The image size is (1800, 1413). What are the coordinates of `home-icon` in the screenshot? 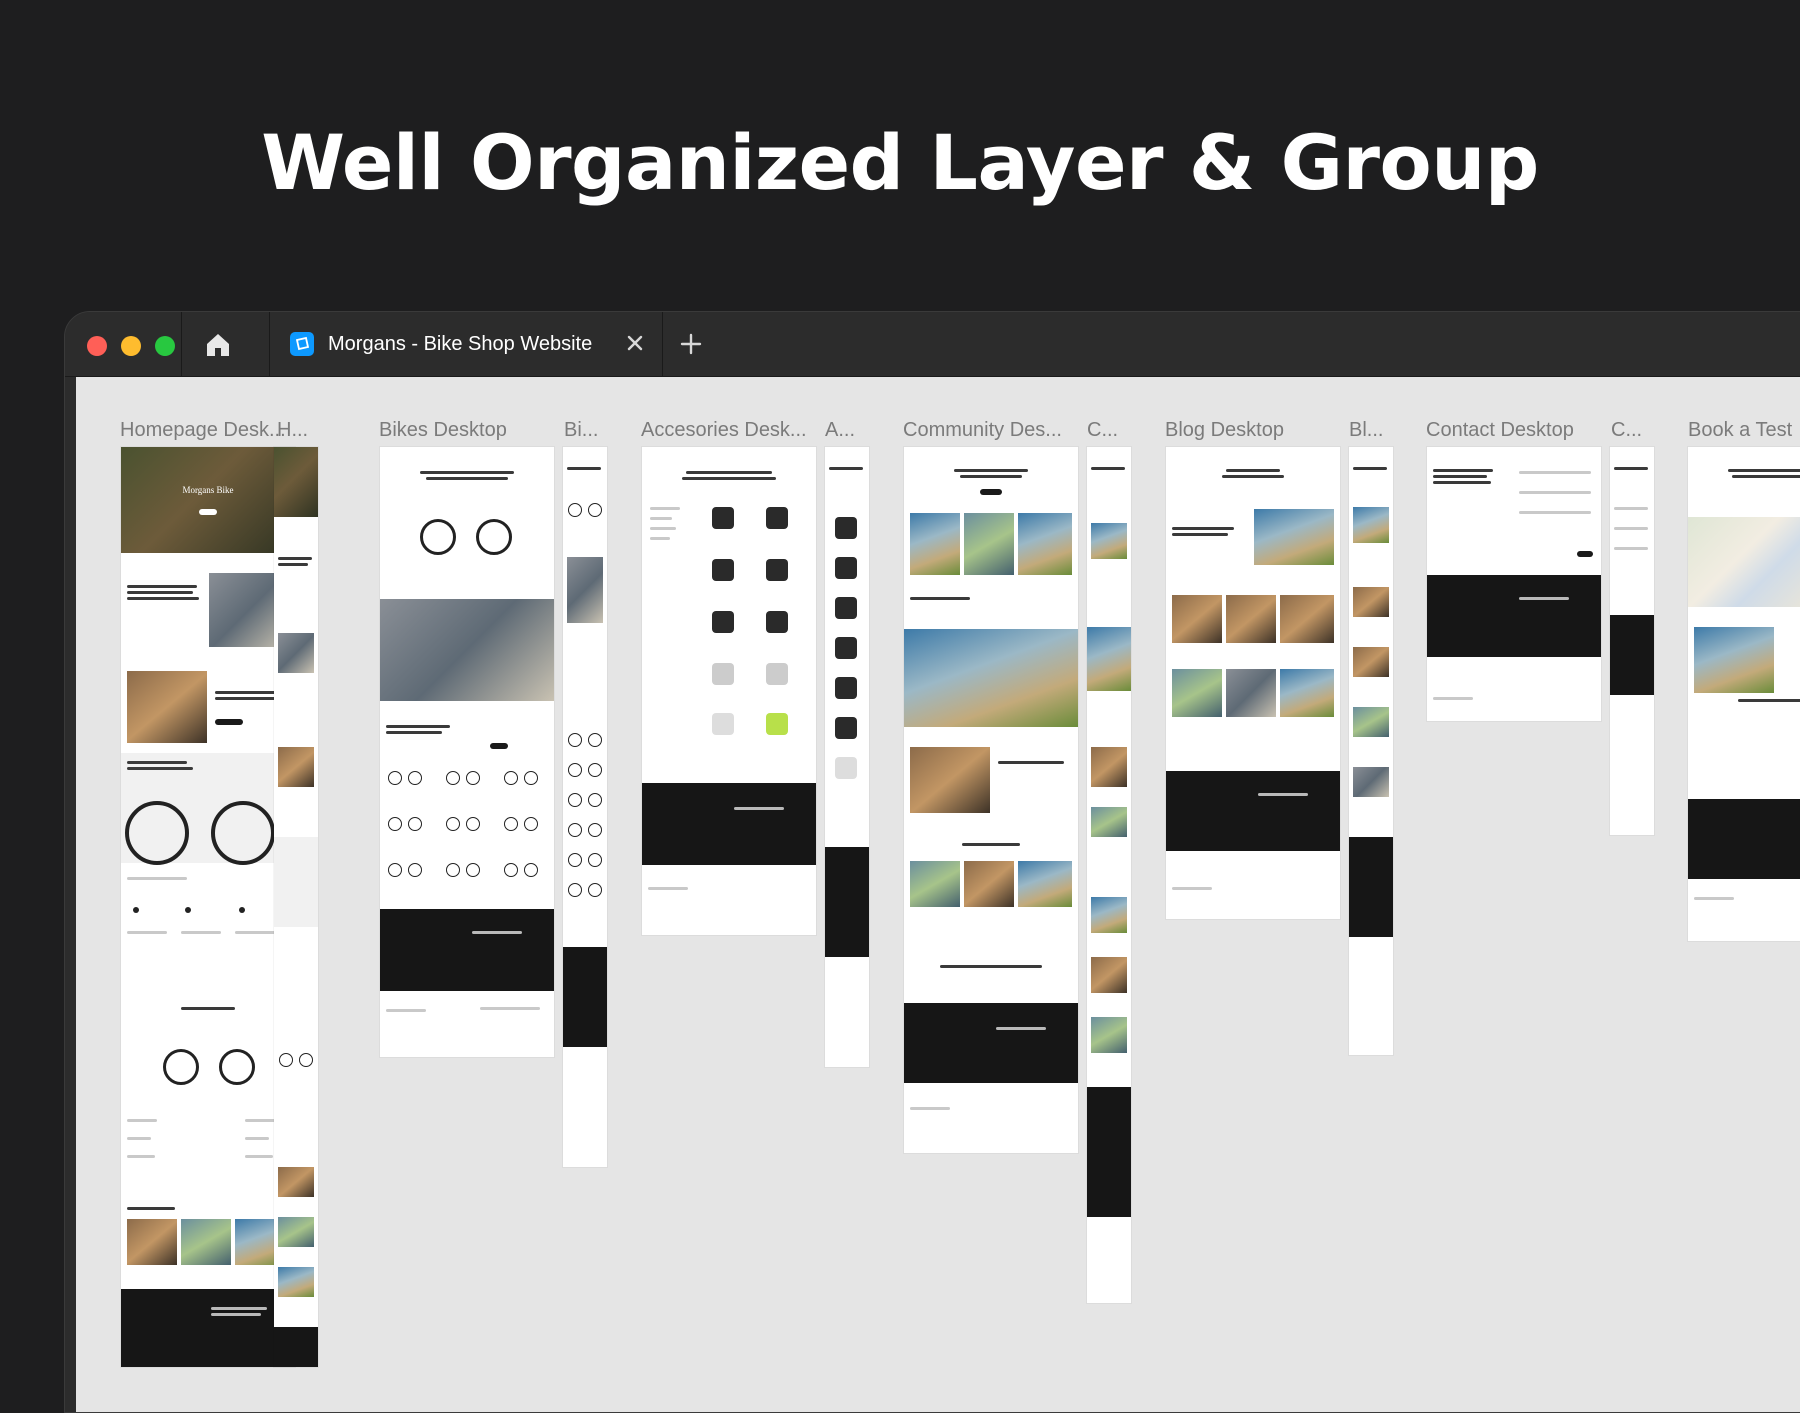 It's located at (218, 345).